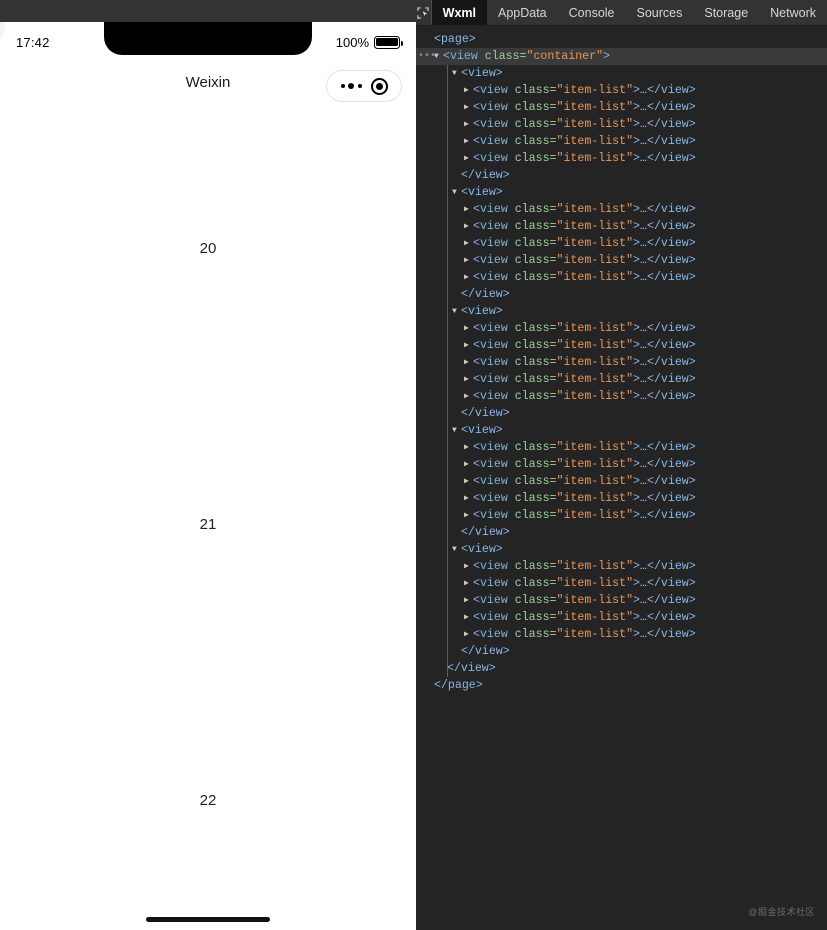  Describe the element at coordinates (522, 12) in the screenshot. I see `tab-appdata: AppData` at that location.